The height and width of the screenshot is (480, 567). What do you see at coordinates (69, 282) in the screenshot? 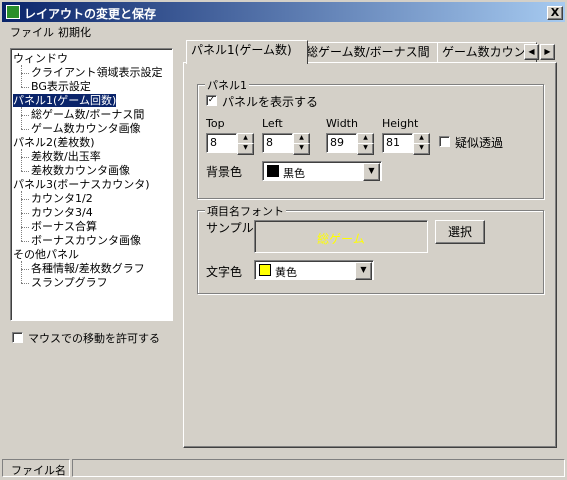
I see `tree-node-child: スランプグラフ` at bounding box center [69, 282].